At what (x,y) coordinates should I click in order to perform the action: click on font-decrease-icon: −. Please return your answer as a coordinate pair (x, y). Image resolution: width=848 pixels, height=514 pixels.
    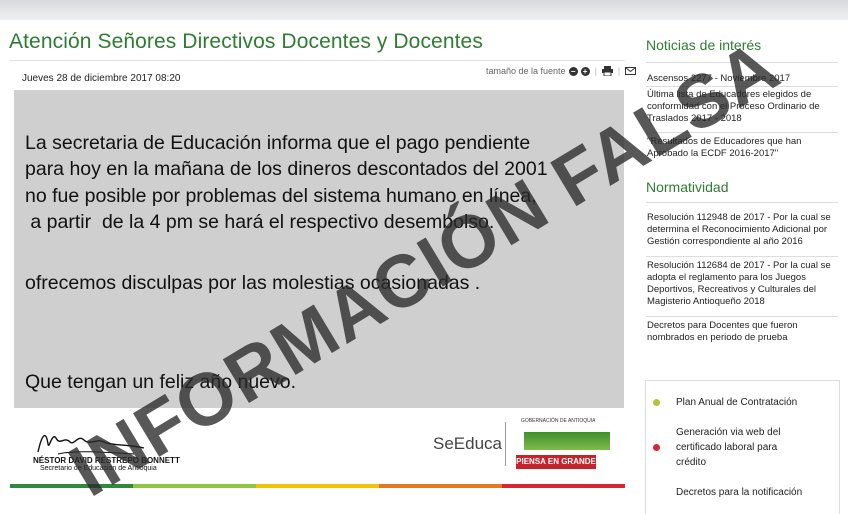
    Looking at the image, I should click on (573, 71).